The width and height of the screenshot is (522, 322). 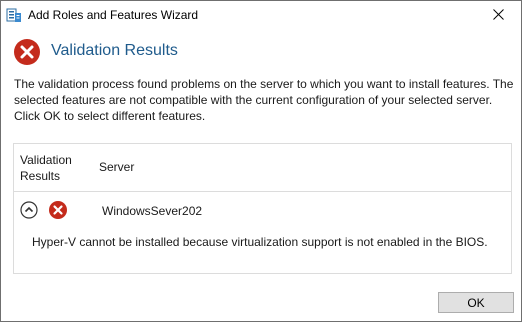 I want to click on row-error-icon, so click(x=58, y=210).